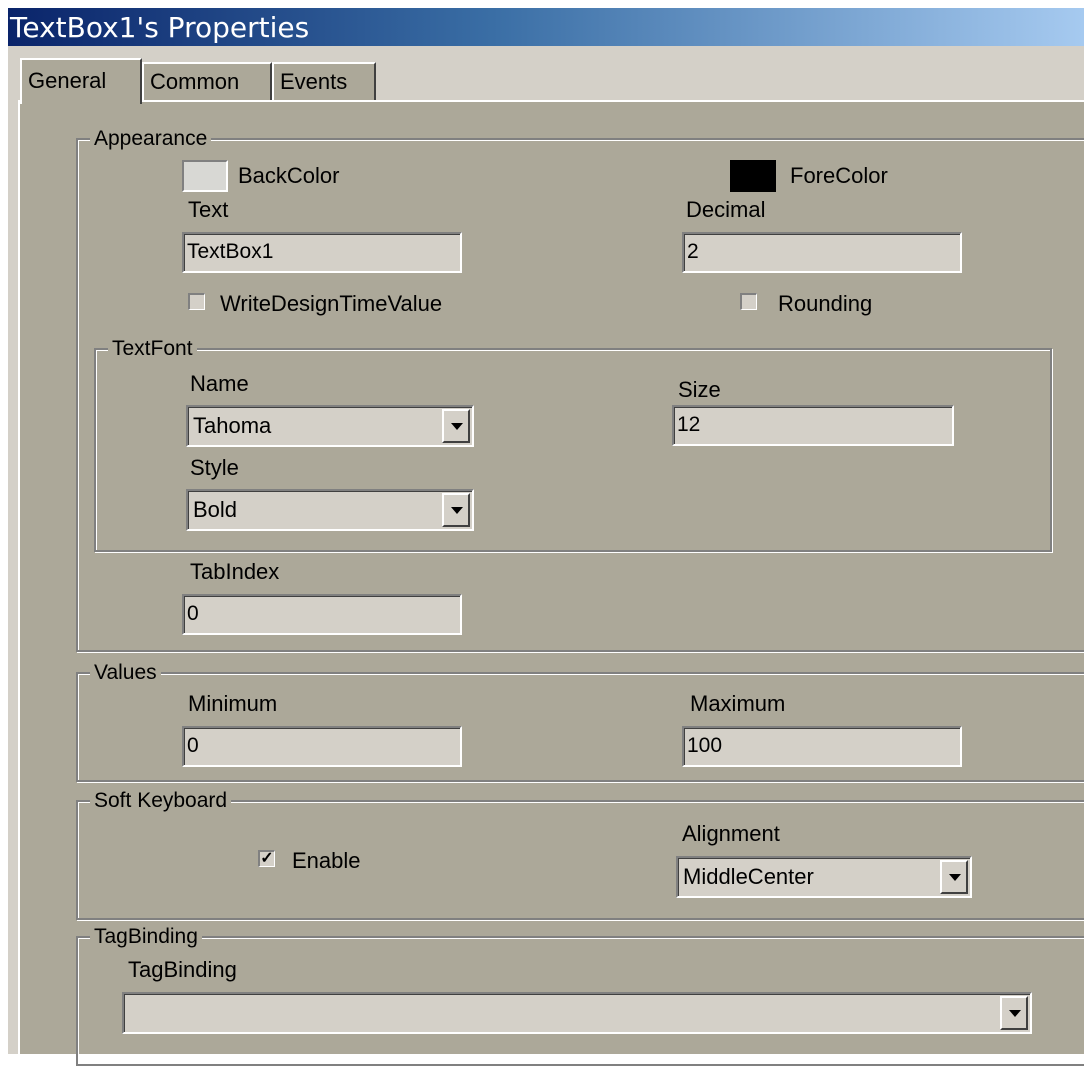 The image size is (1084, 1066). I want to click on enable-label: Enable, so click(326, 860).